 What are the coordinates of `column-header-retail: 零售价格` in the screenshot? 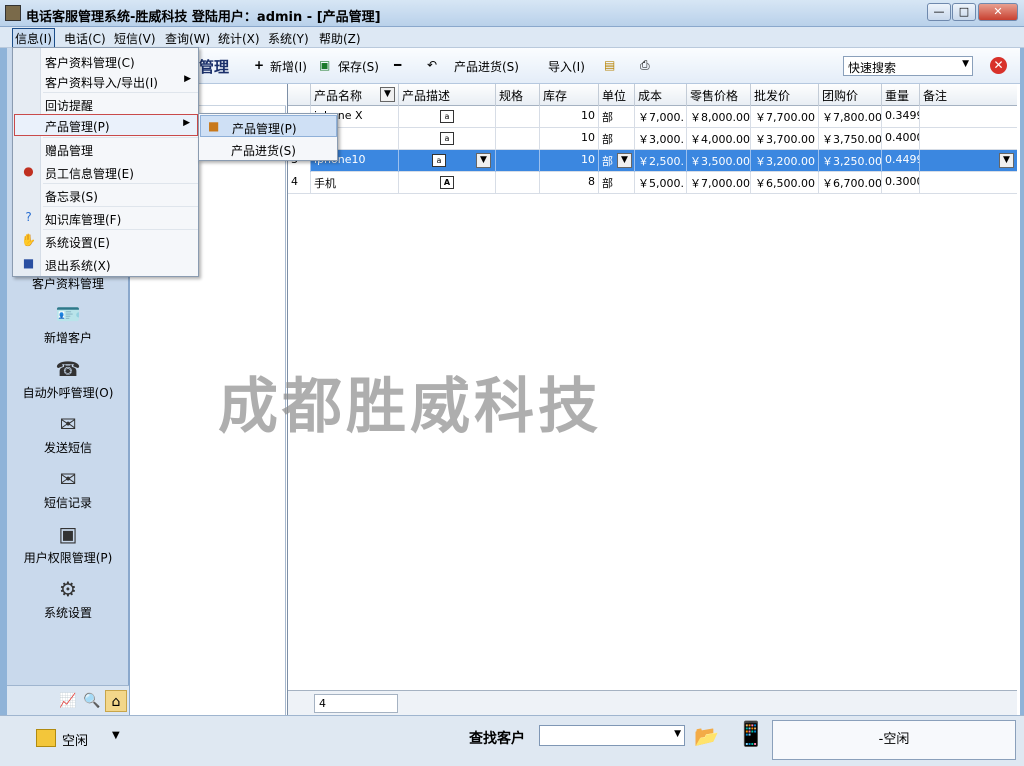 It's located at (719, 95).